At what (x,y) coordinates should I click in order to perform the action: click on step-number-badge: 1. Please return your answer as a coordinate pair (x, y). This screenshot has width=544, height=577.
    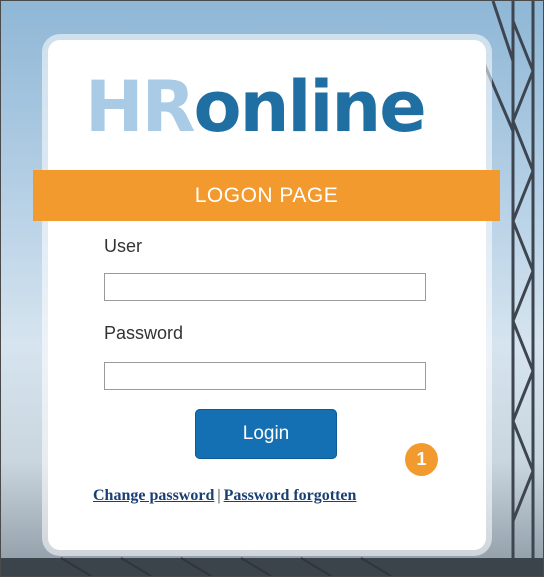
    Looking at the image, I should click on (421, 459).